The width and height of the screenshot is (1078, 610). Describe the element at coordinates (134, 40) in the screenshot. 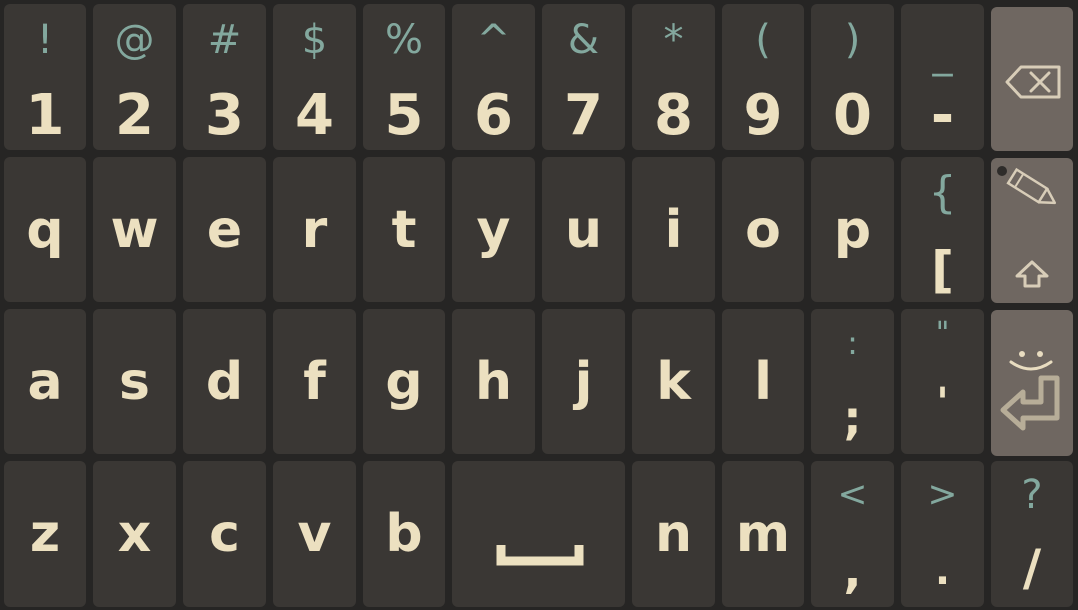

I see `key-sub-label: @` at that location.